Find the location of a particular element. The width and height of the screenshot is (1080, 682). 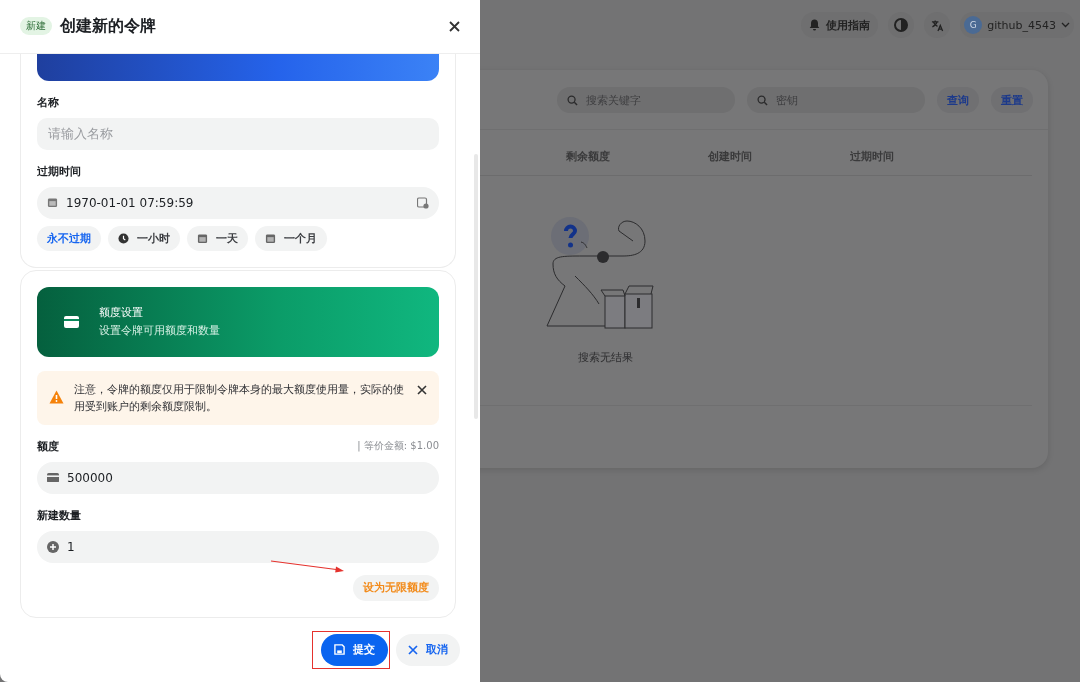

theme-toggle-button is located at coordinates (901, 25).